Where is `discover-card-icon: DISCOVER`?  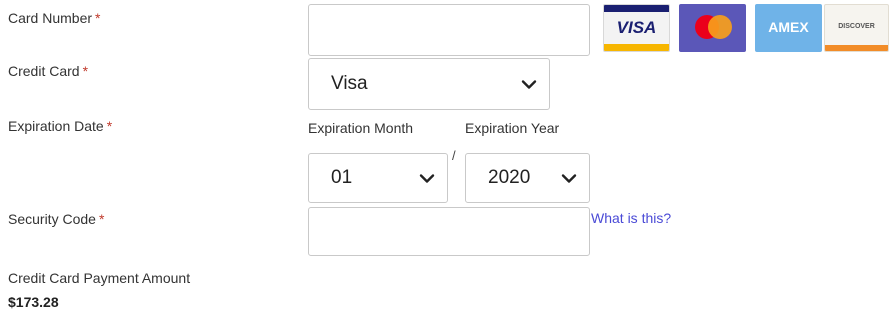 discover-card-icon: DISCOVER is located at coordinates (856, 28).